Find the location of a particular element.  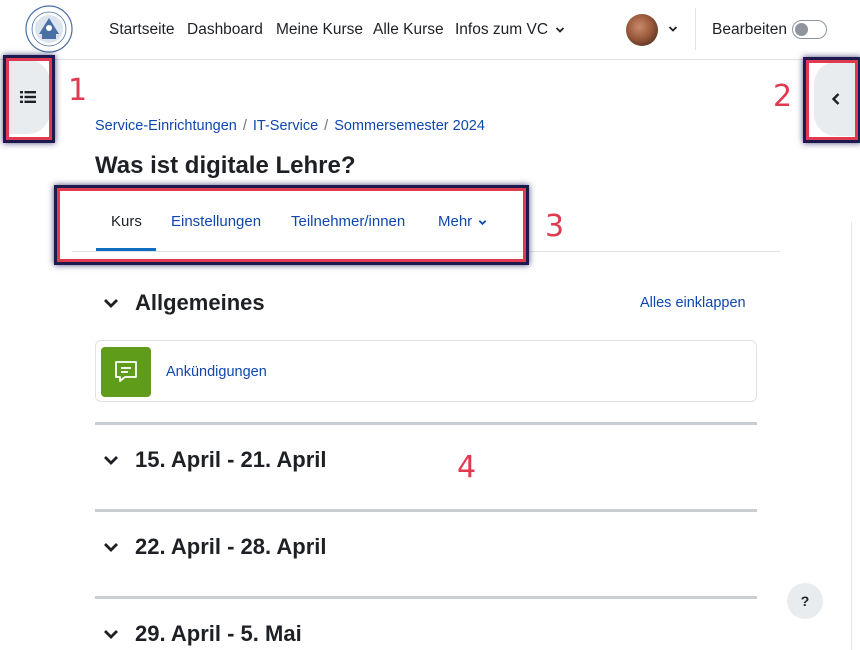

user-menu-chevron-icon is located at coordinates (673, 29).